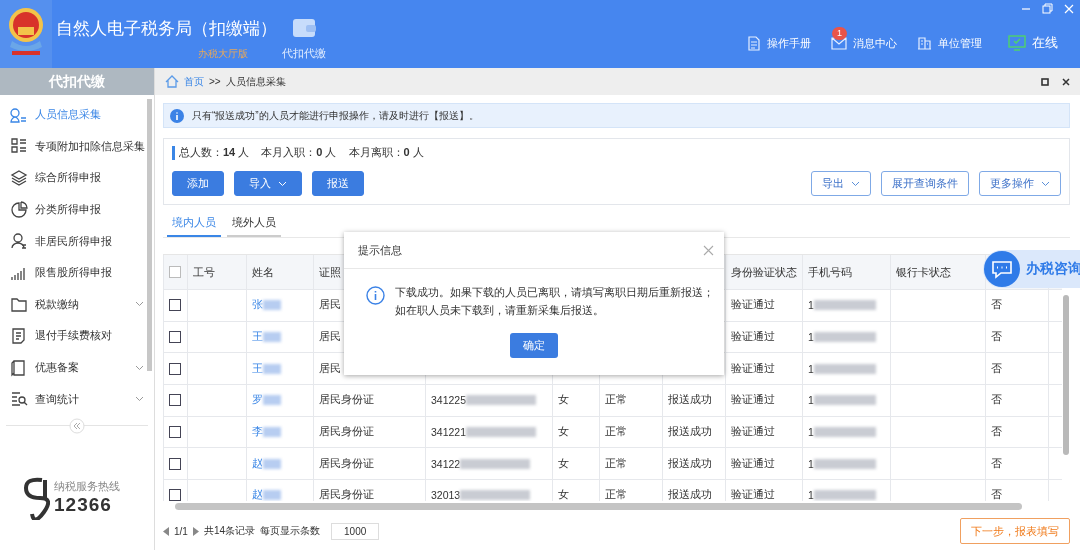  What do you see at coordinates (1033, 37) in the screenshot?
I see `header-link: 在线` at bounding box center [1033, 37].